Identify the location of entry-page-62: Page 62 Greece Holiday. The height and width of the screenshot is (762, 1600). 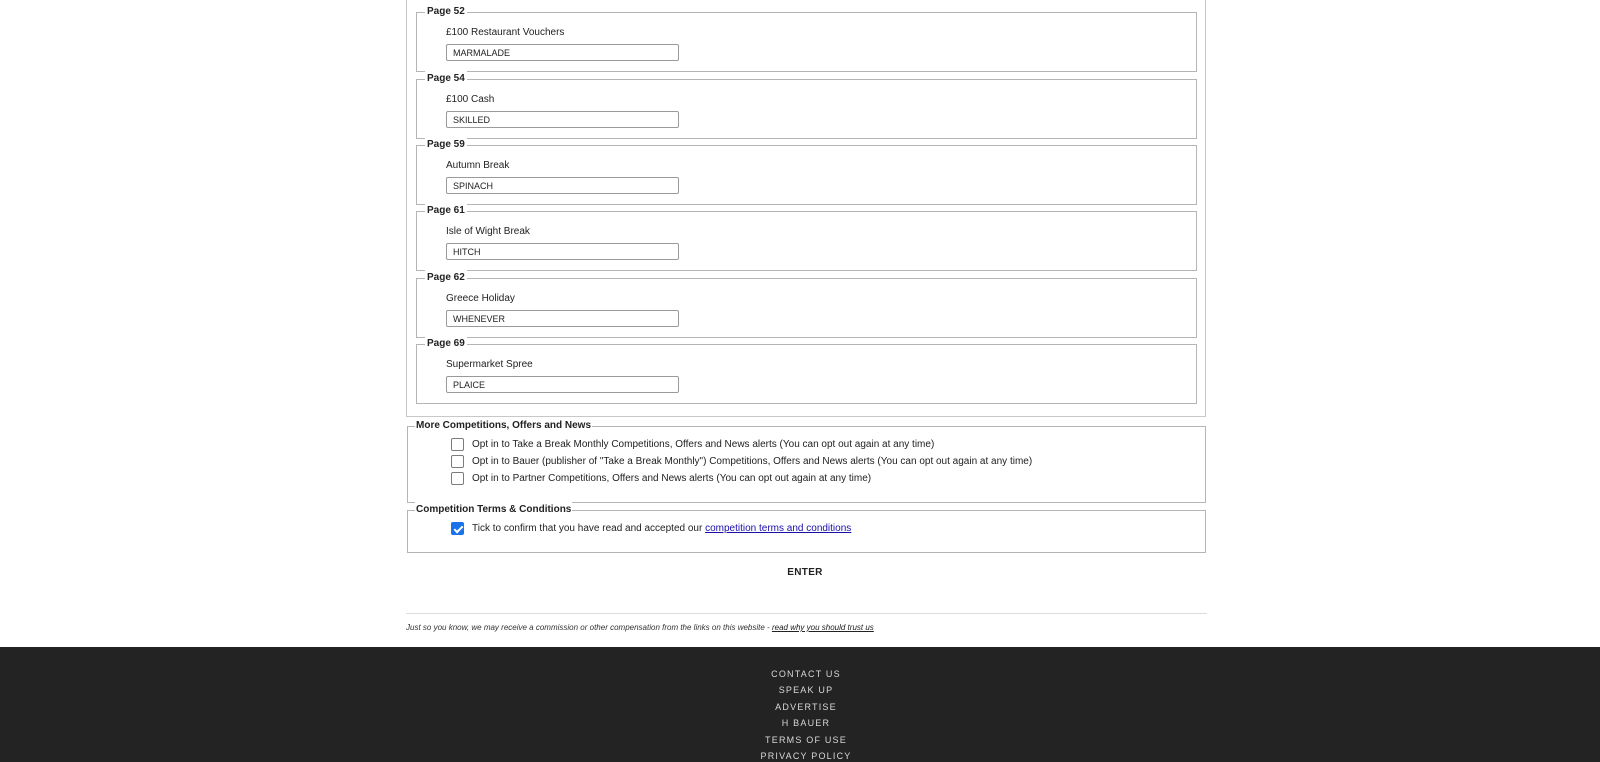
(806, 304).